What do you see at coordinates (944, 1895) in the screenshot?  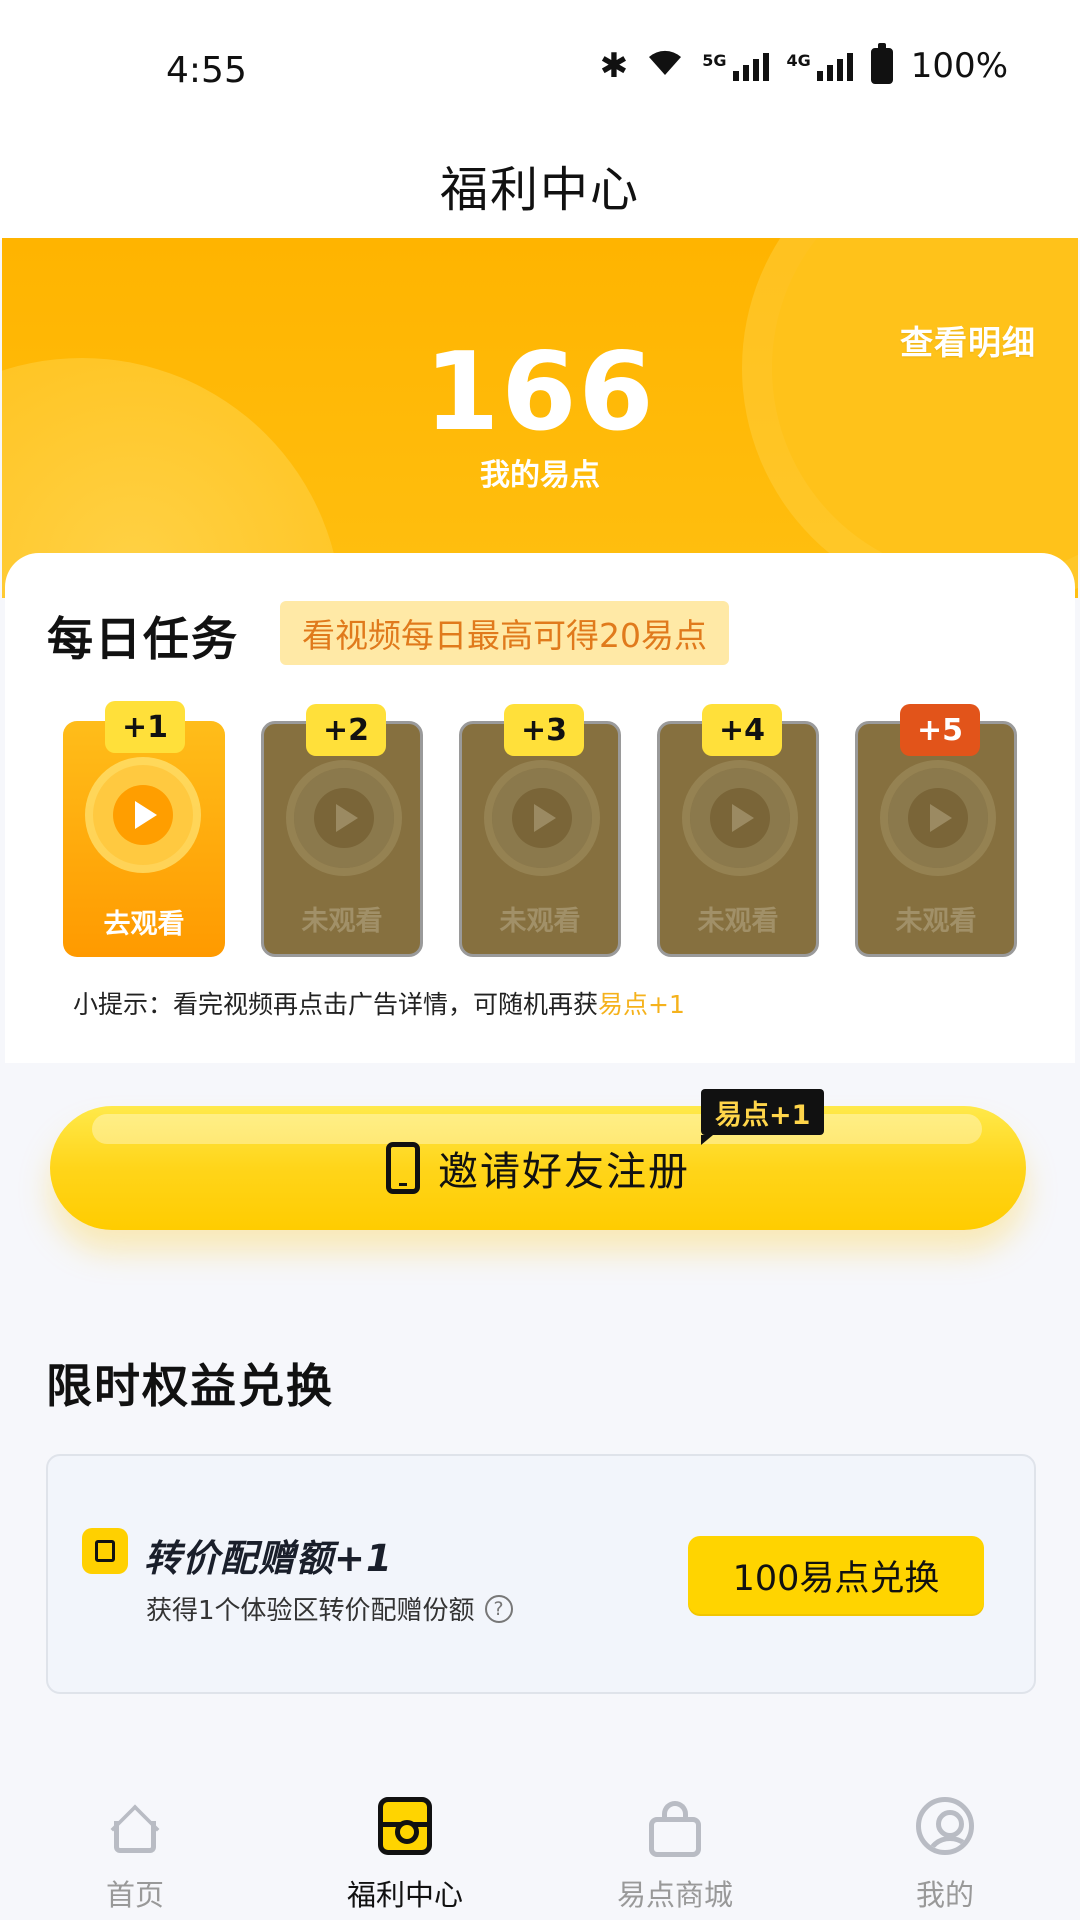 I see `nav-label: 我的` at bounding box center [944, 1895].